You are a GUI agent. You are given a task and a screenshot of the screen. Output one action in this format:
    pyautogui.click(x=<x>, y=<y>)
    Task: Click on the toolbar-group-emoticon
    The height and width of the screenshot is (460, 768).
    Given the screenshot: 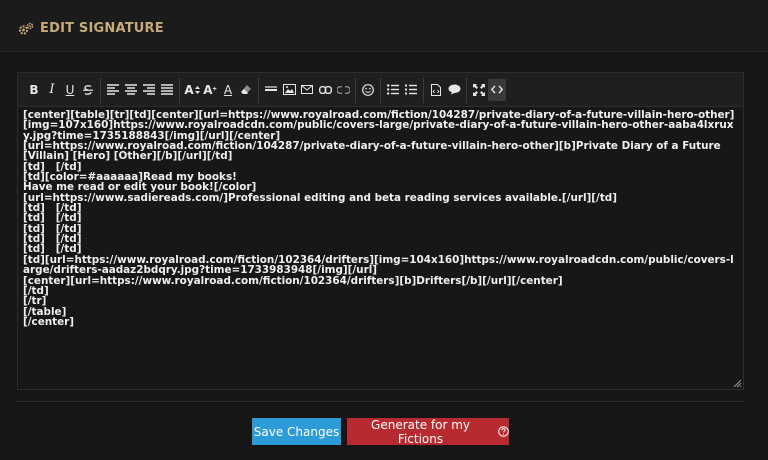 What is the action you would take?
    pyautogui.click(x=368, y=89)
    